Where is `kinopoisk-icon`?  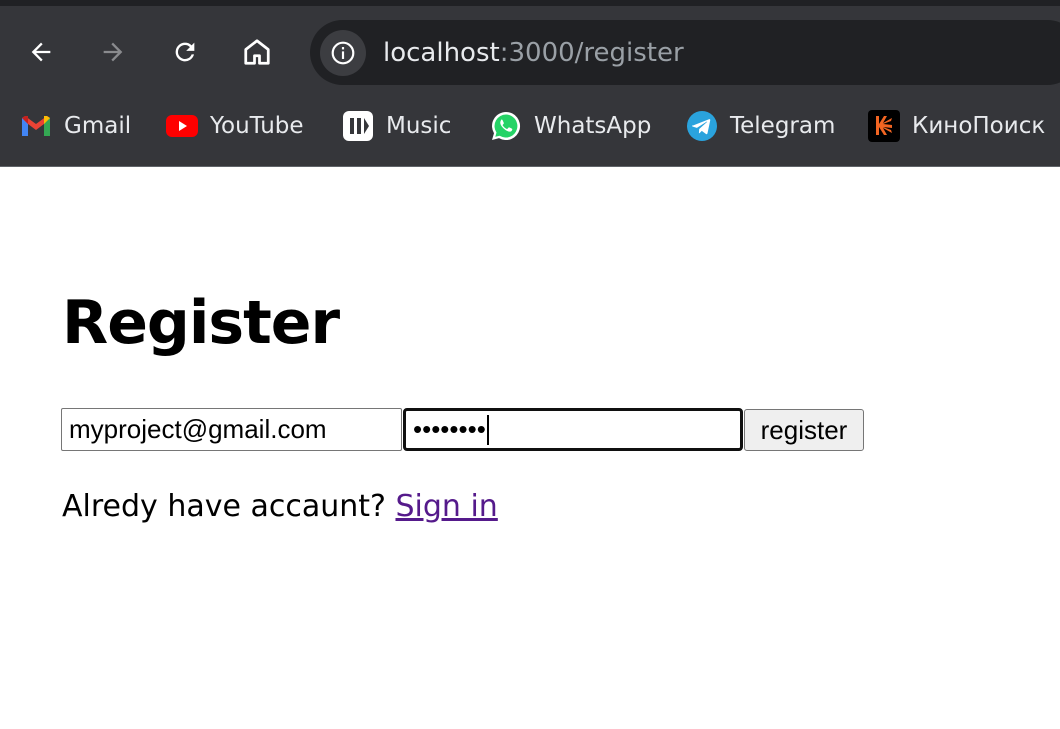 kinopoisk-icon is located at coordinates (884, 126).